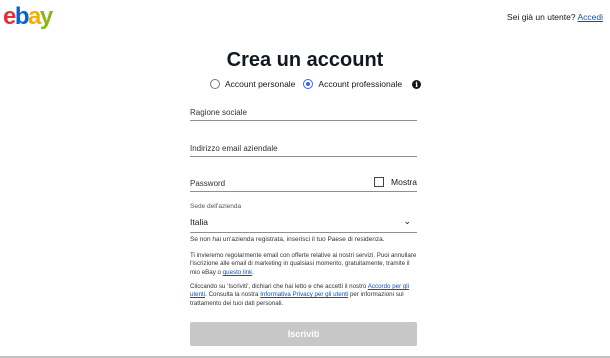 The height and width of the screenshot is (358, 610). I want to click on country-label: Sede dell'azienda, so click(216, 206).